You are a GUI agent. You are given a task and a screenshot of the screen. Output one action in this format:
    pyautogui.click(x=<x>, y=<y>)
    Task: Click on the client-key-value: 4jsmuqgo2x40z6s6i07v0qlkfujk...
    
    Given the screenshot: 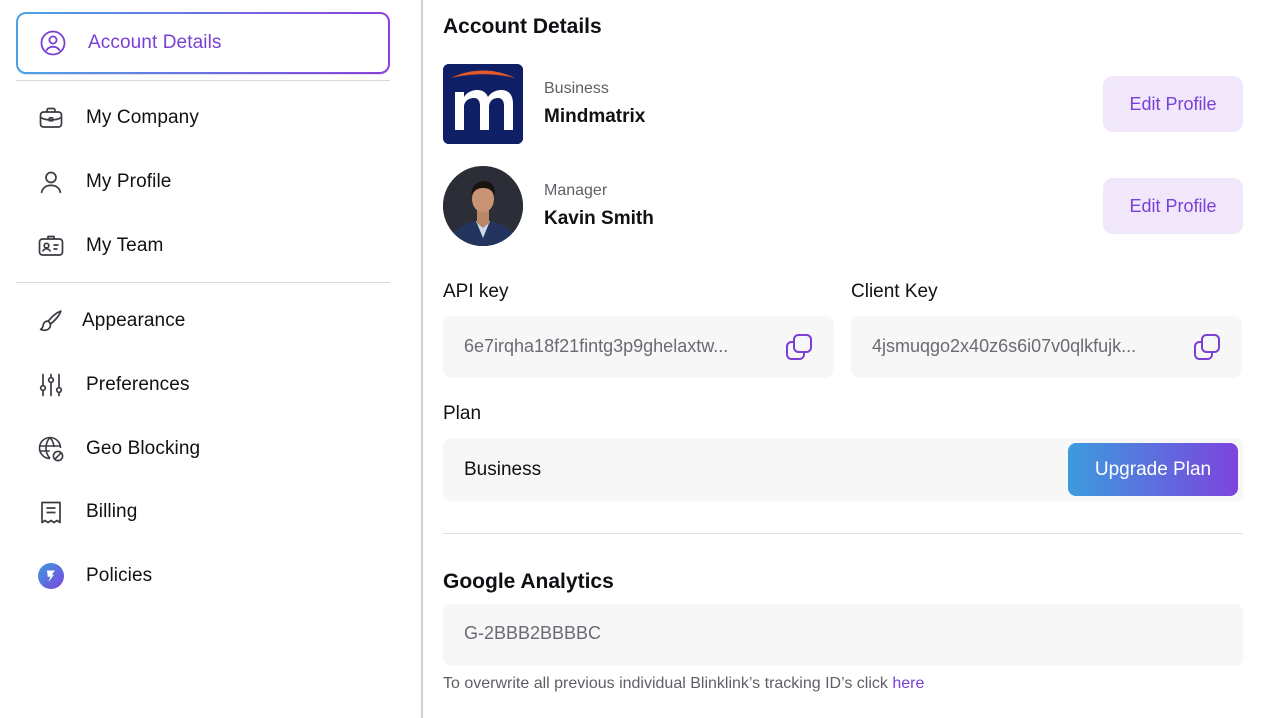 What is the action you would take?
    pyautogui.click(x=1004, y=346)
    